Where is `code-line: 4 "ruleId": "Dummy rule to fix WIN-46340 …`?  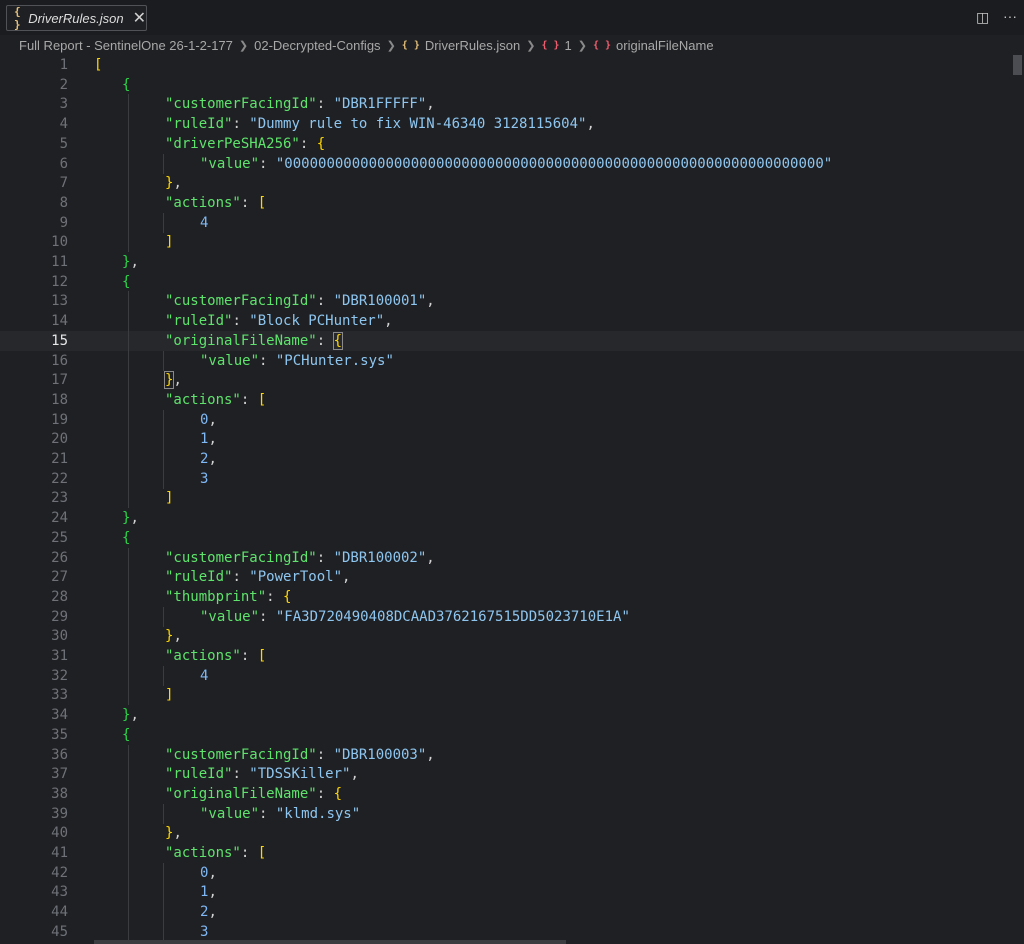 code-line: 4 "ruleId": "Dummy rule to fix WIN-46340 … is located at coordinates (512, 124).